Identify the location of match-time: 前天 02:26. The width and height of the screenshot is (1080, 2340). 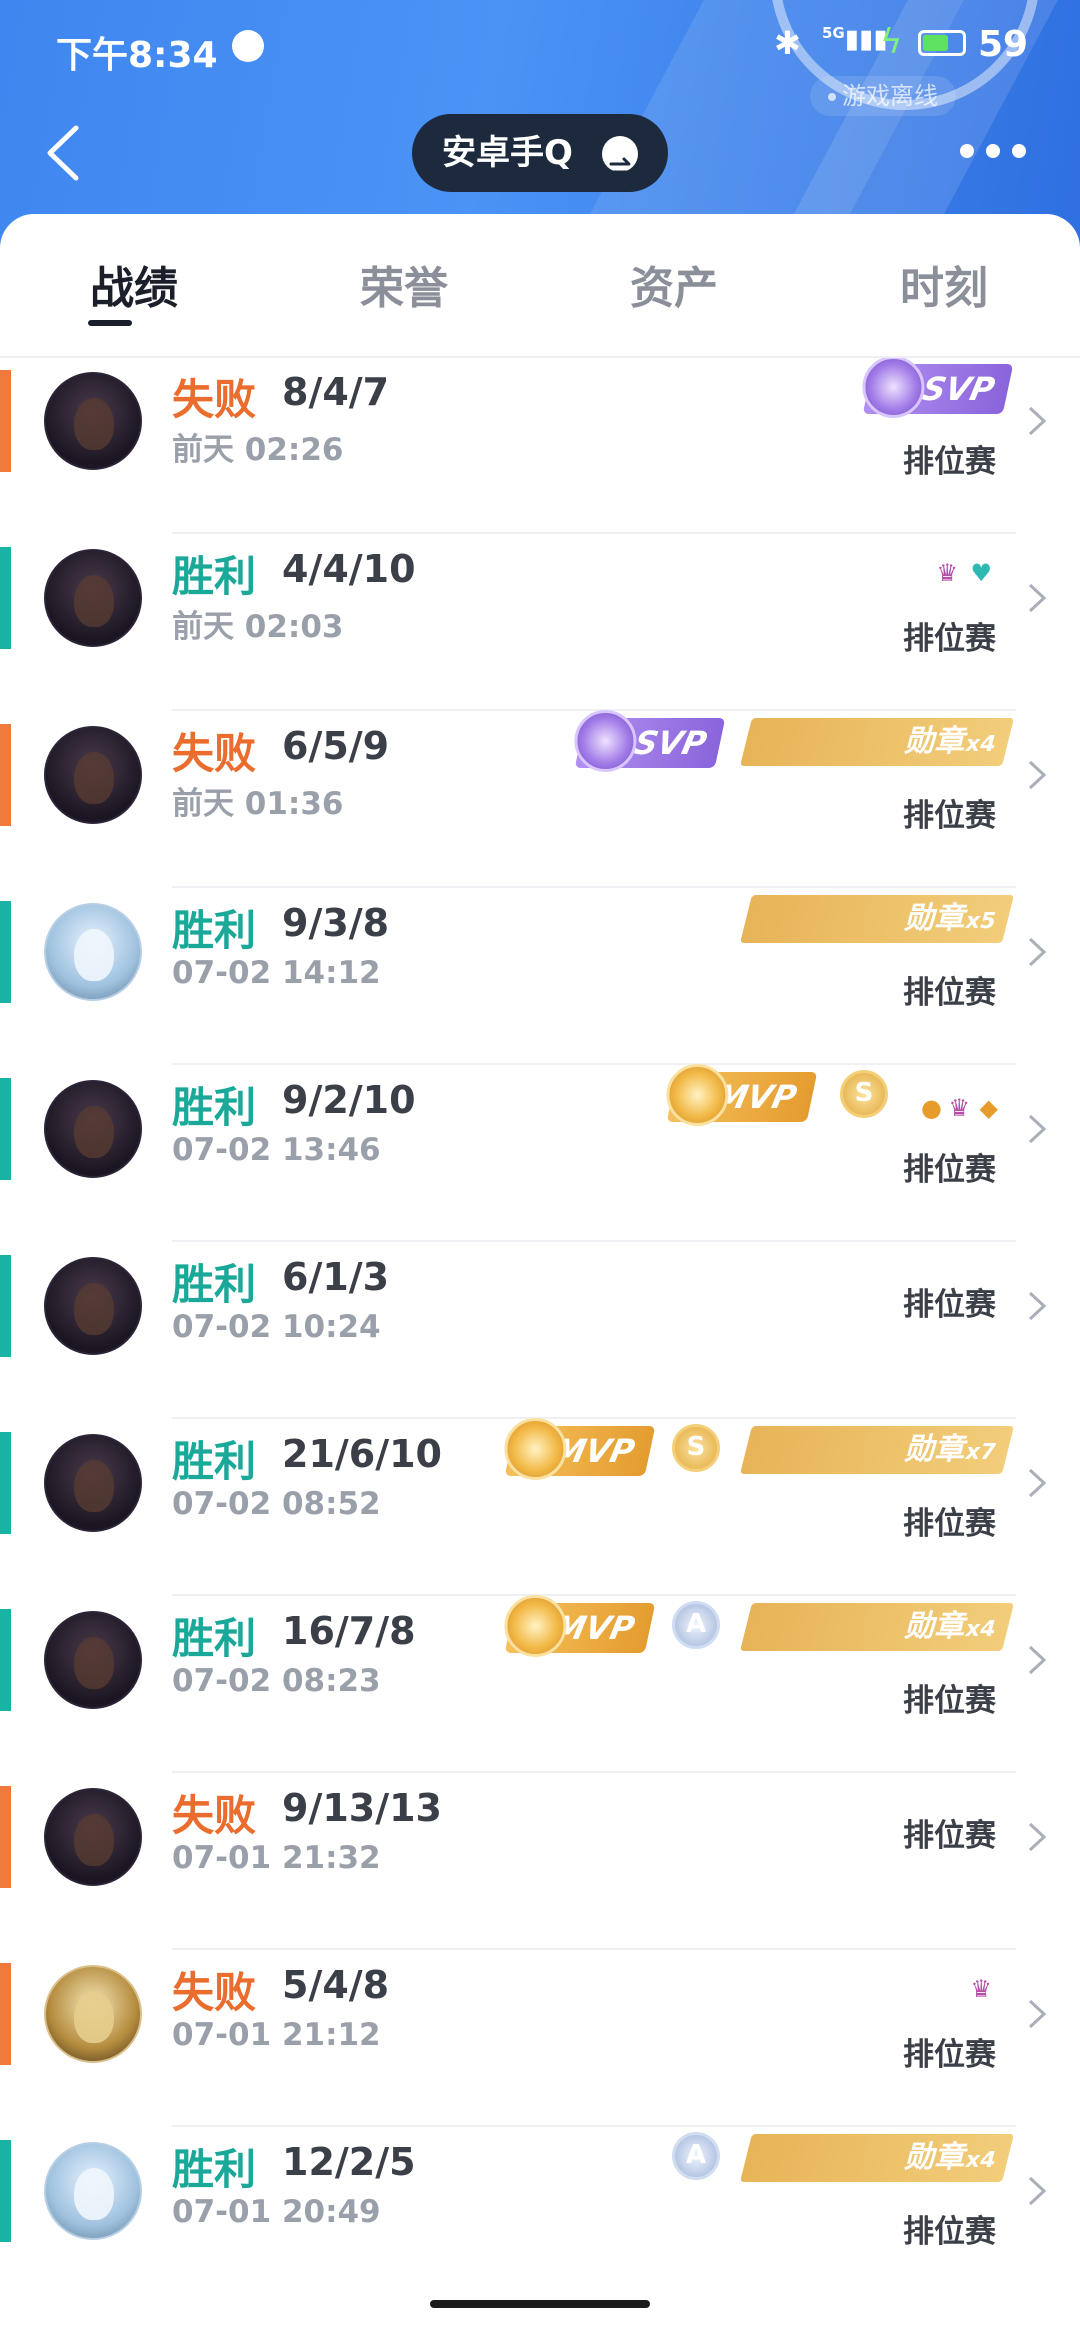
(258, 450).